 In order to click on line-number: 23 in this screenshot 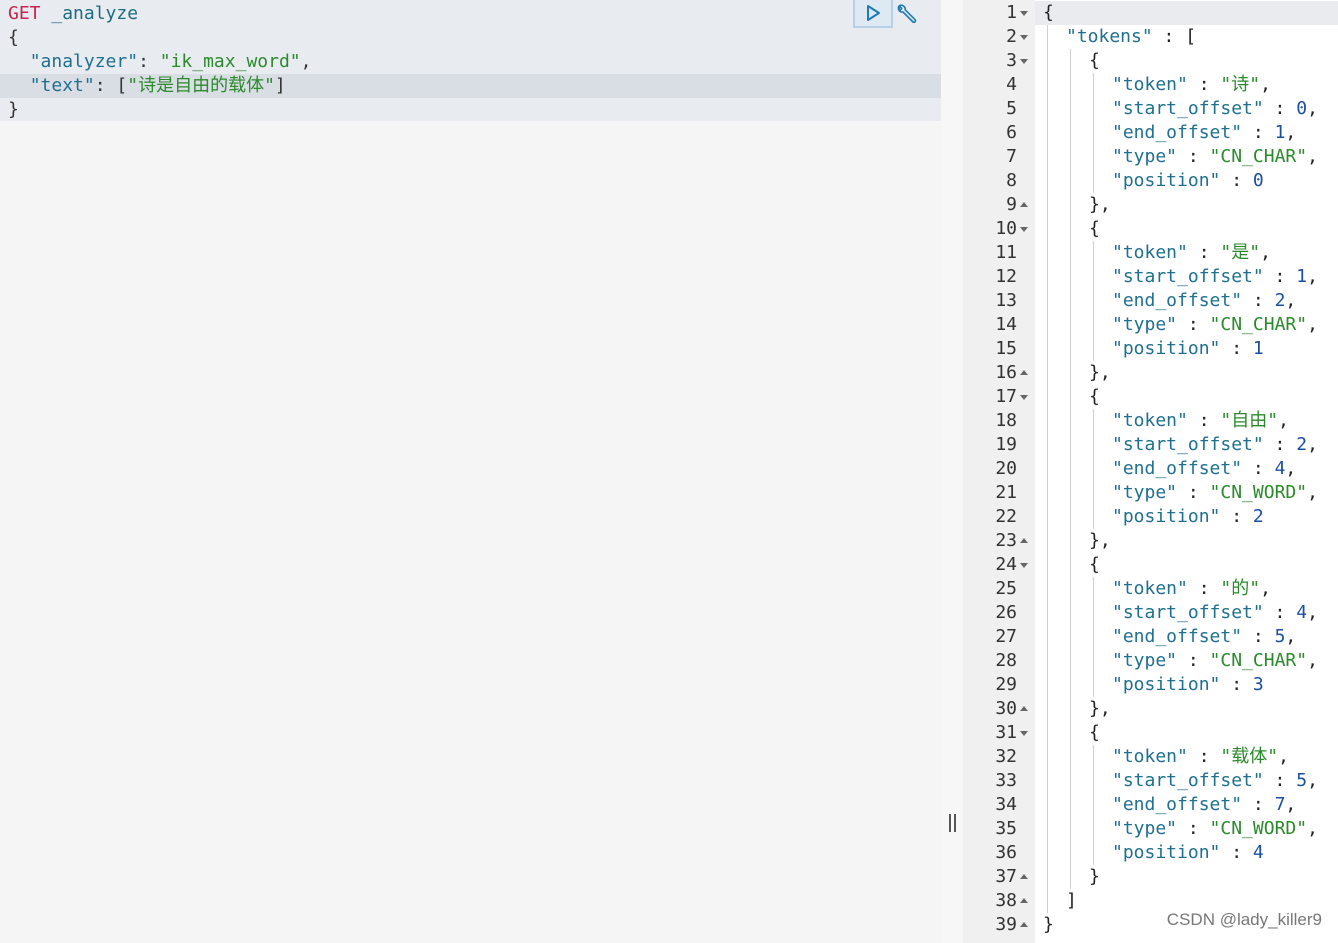, I will do `click(1006, 540)`.